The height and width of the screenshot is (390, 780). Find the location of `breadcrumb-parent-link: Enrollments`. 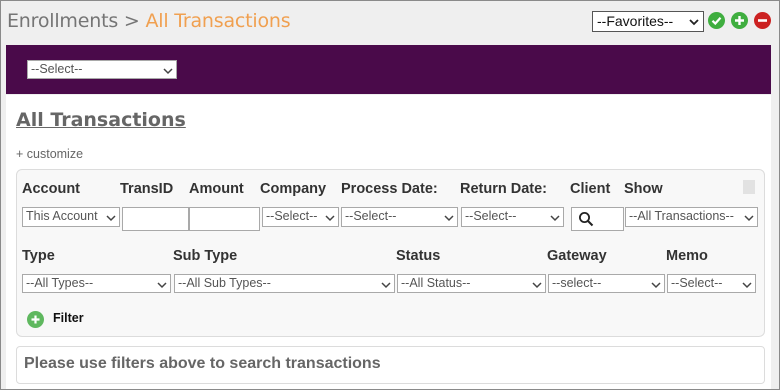

breadcrumb-parent-link: Enrollments is located at coordinates (62, 21).